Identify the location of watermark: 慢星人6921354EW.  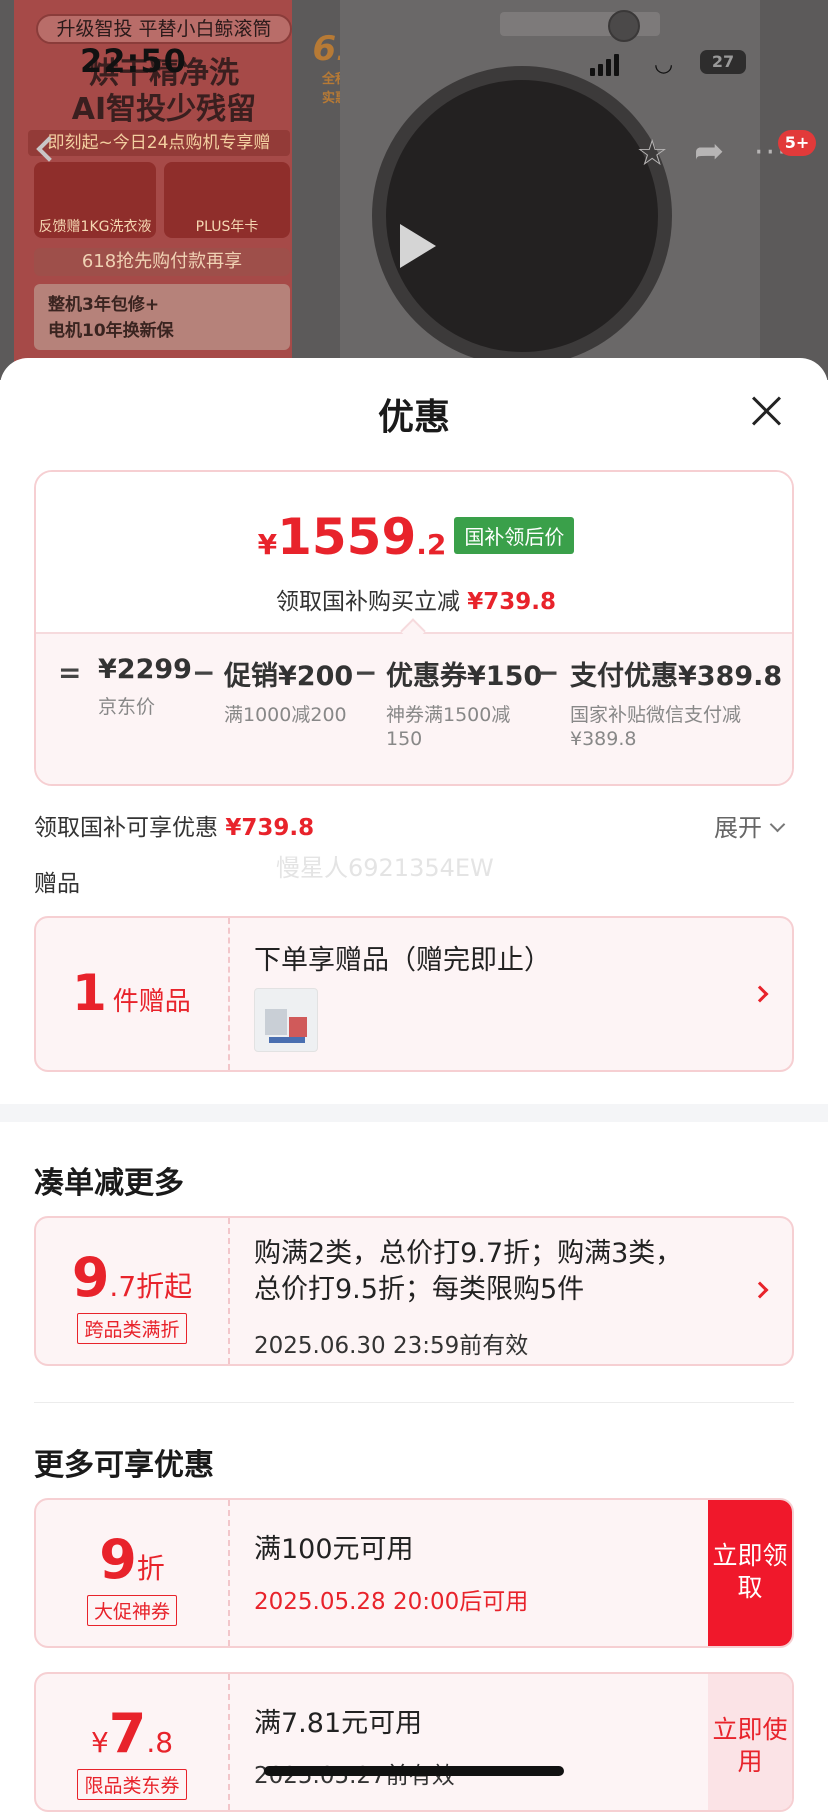
(385, 868).